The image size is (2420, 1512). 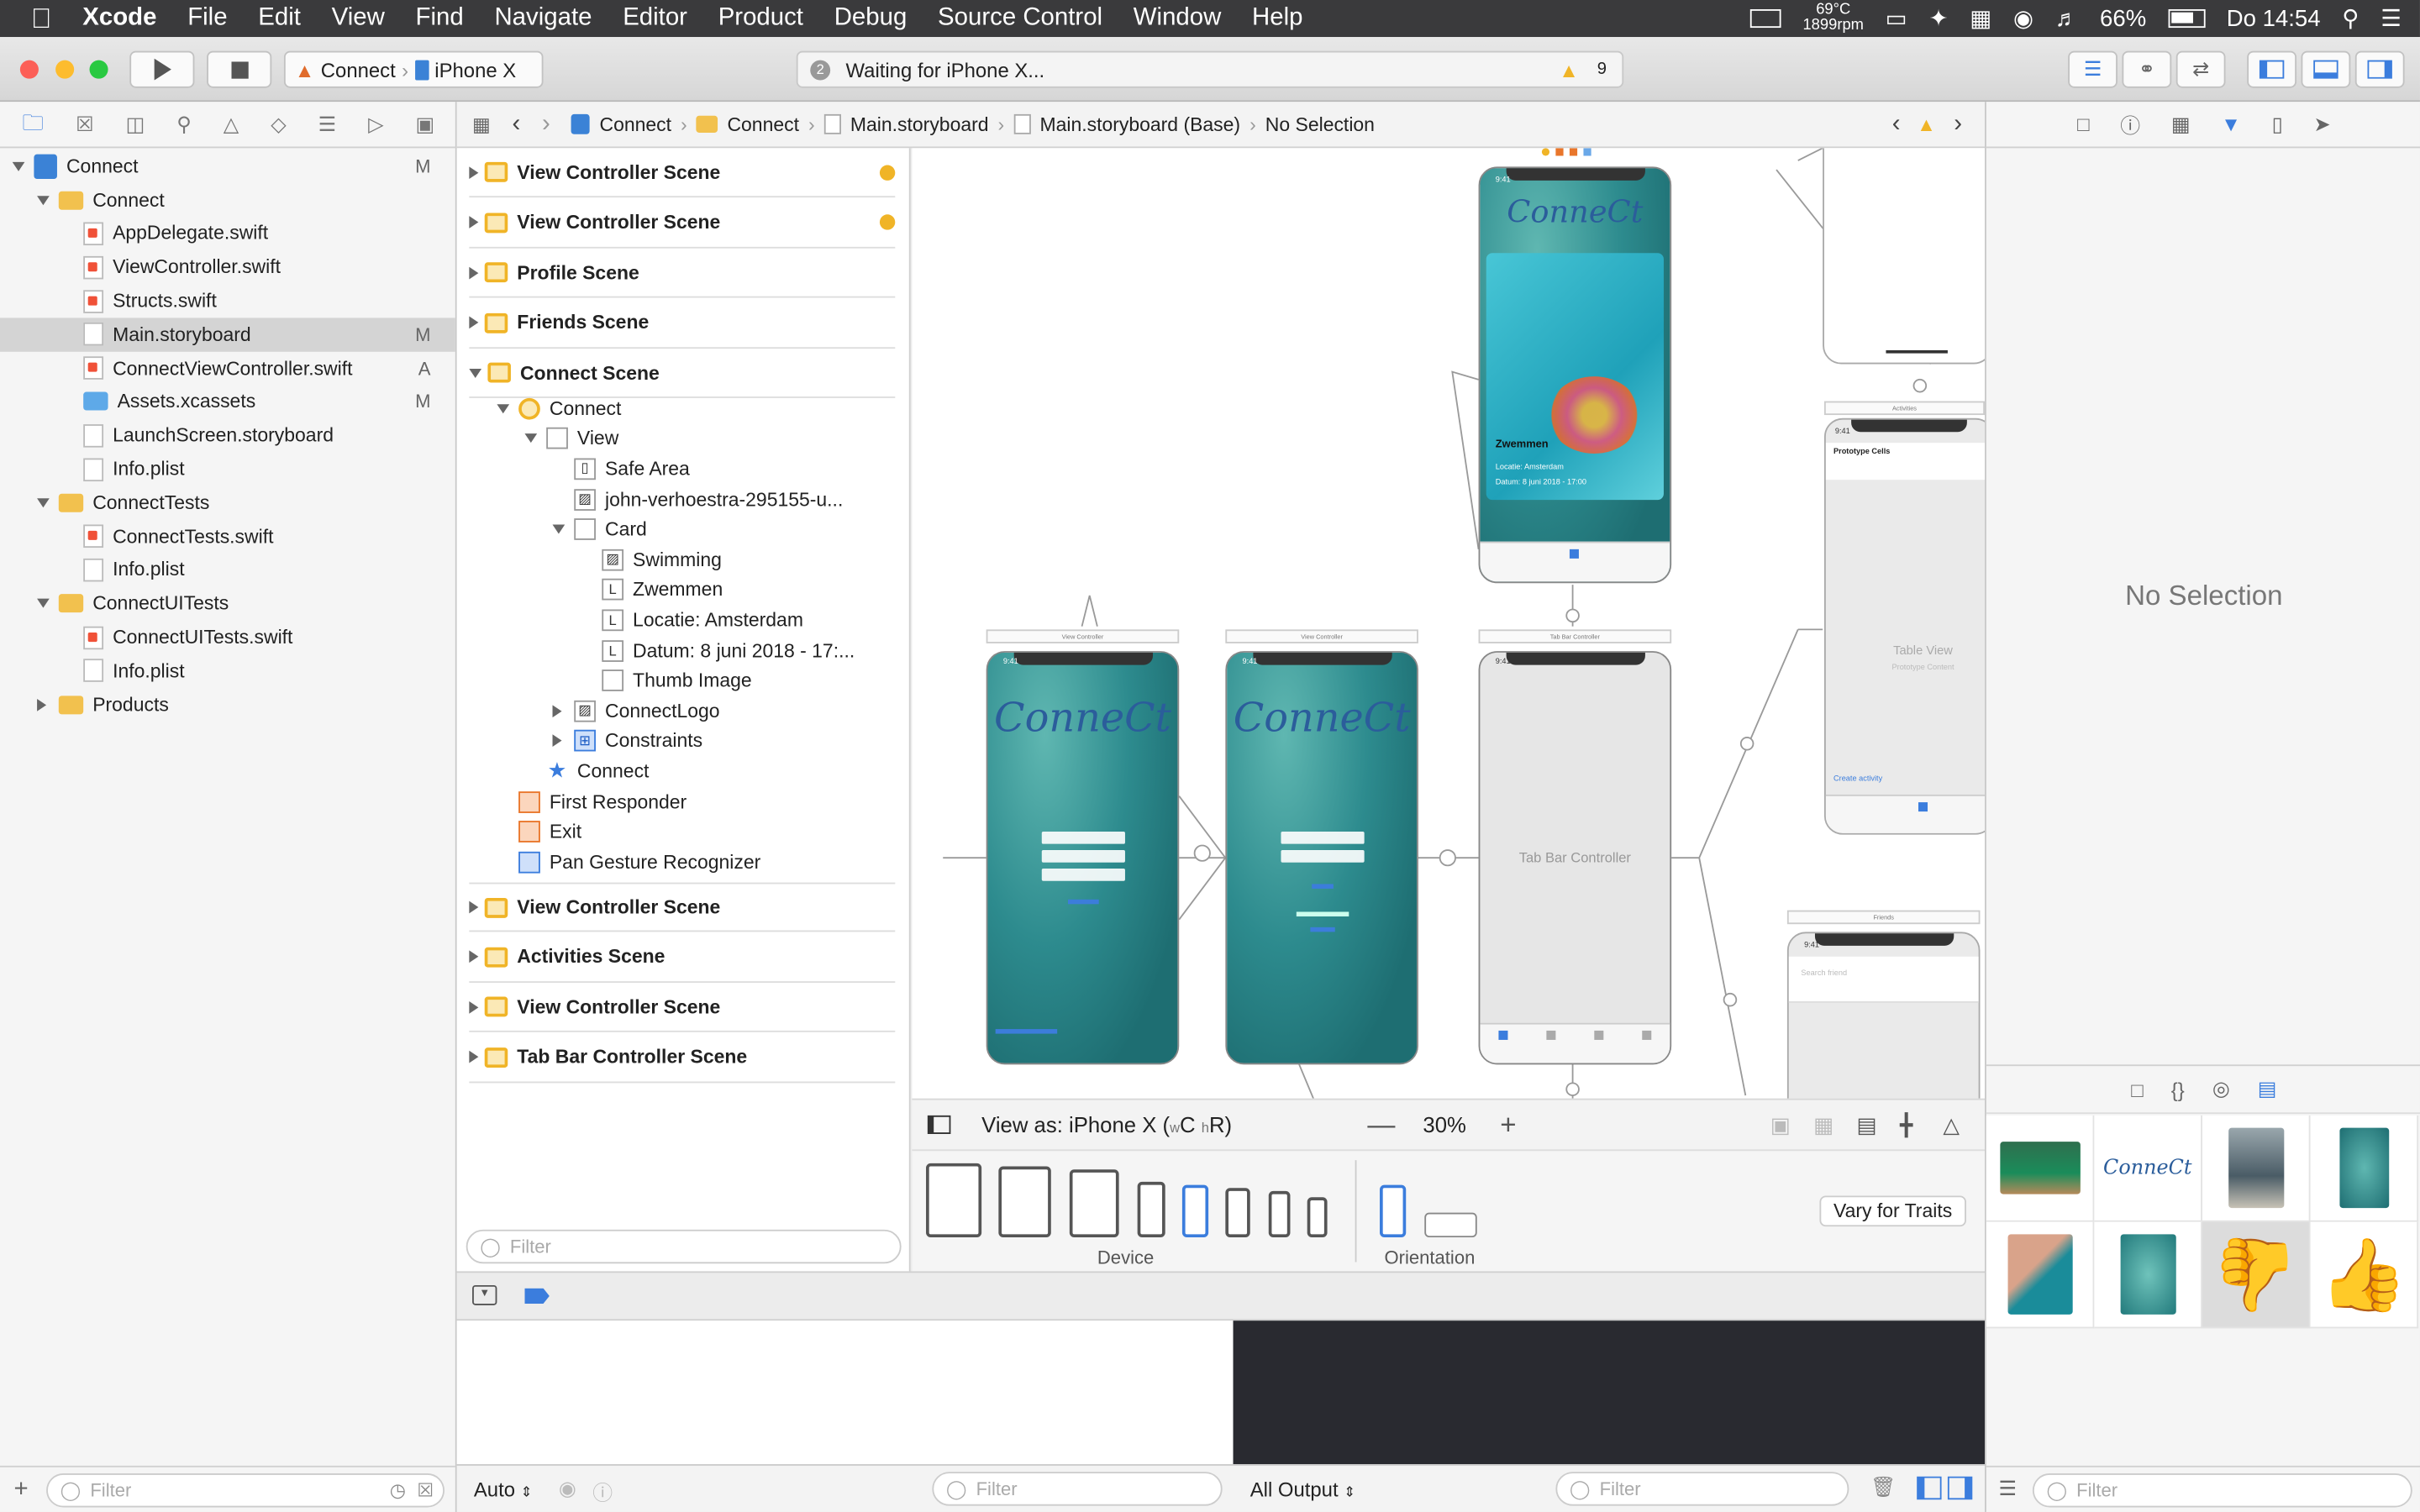 What do you see at coordinates (33, 124) in the screenshot?
I see `folder-icon: 🗀` at bounding box center [33, 124].